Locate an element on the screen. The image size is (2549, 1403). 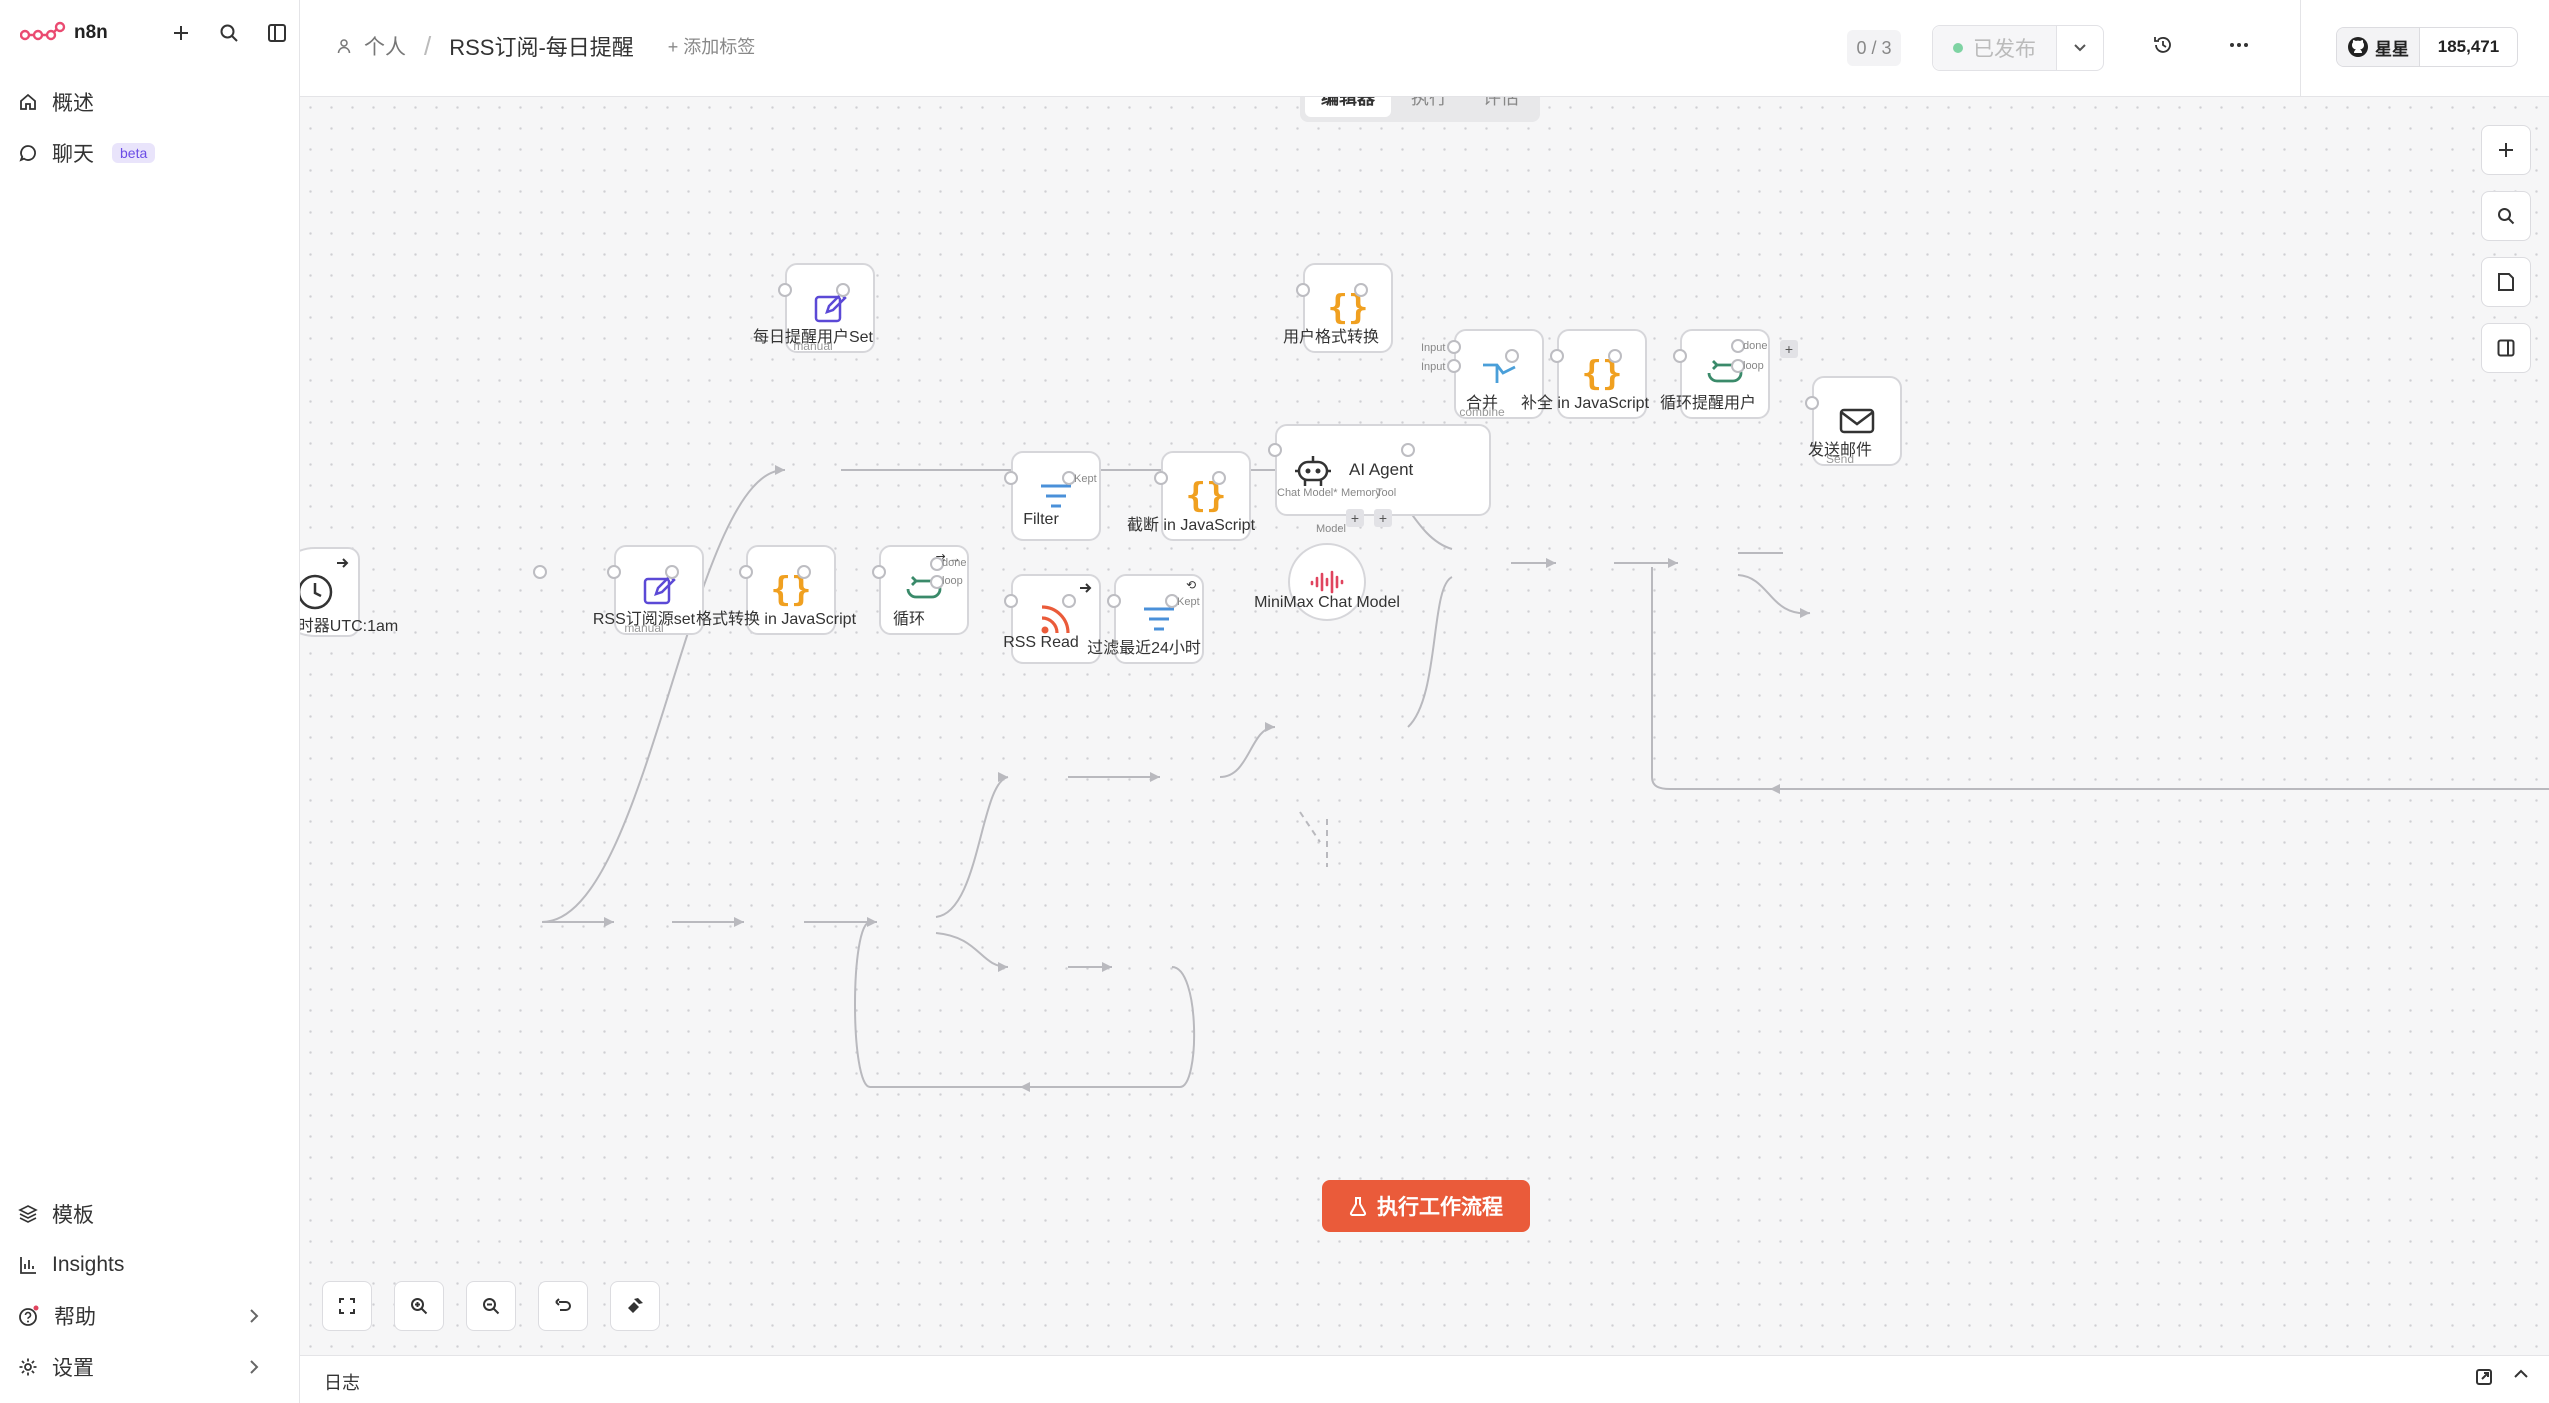
search-nodes-button is located at coordinates (2506, 216).